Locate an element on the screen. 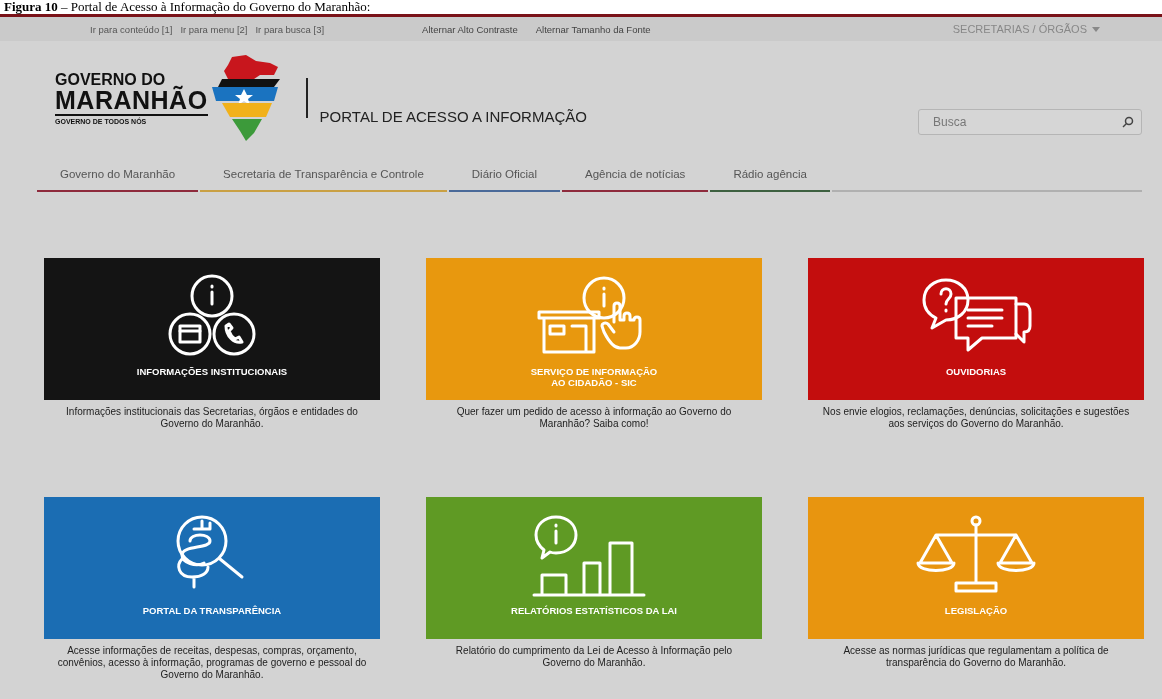 This screenshot has width=1162, height=699. nav-link: Agência de notícias is located at coordinates (635, 175).